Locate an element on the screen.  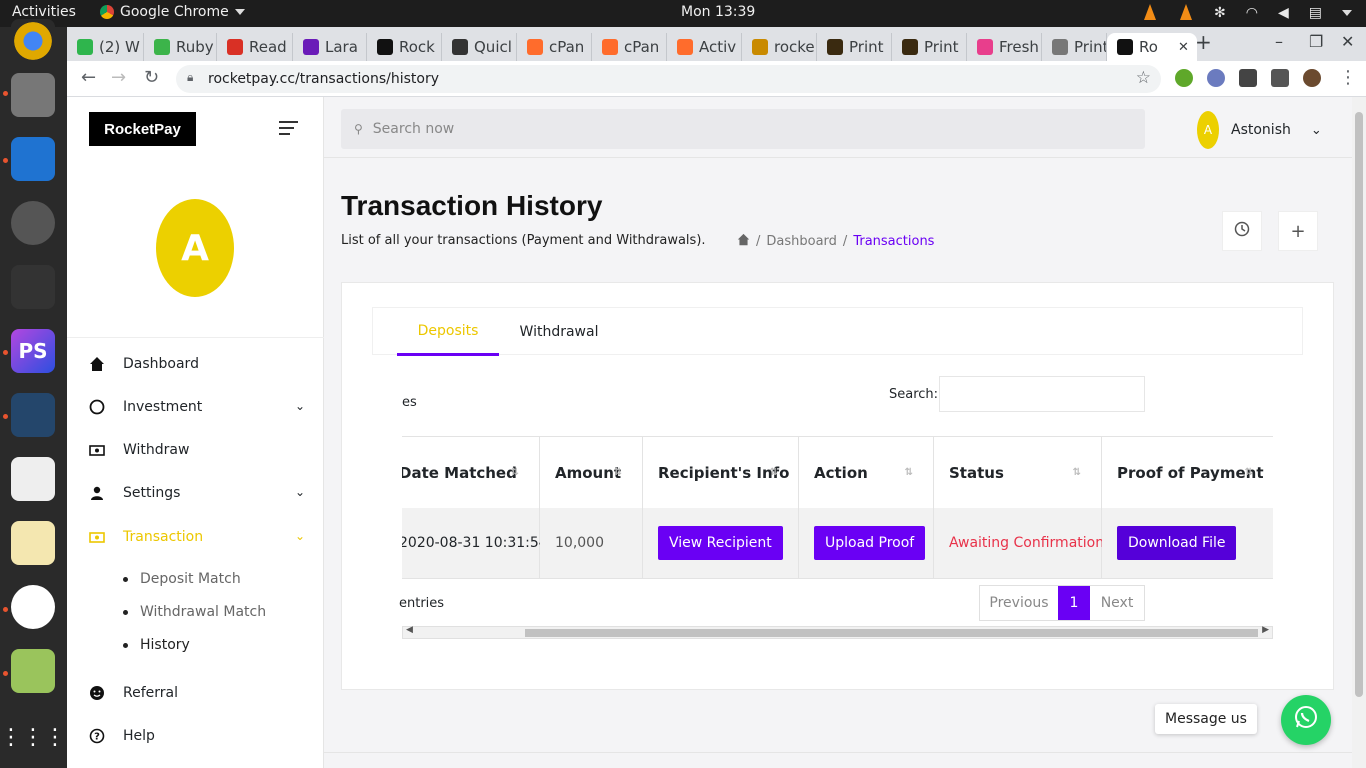
sidebar-item-withdraw: Withdraw is located at coordinates (197, 450).